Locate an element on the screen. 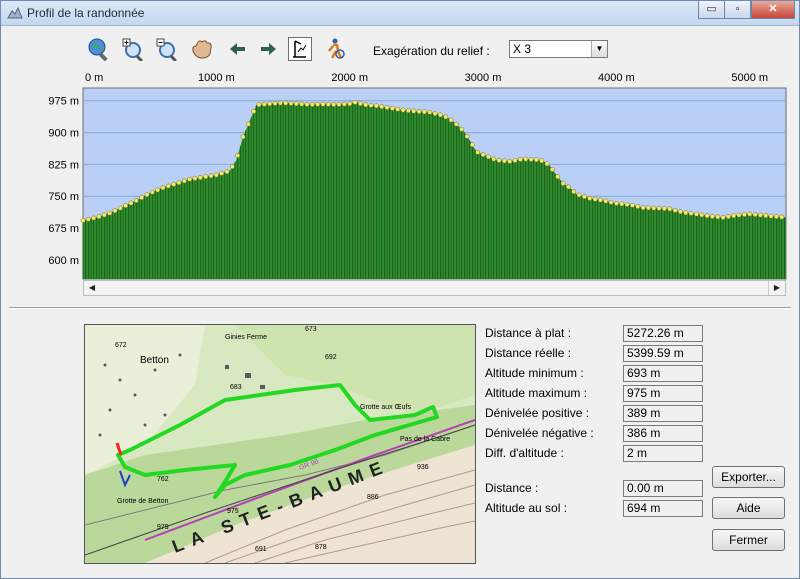  profile-select-icon is located at coordinates (300, 49).